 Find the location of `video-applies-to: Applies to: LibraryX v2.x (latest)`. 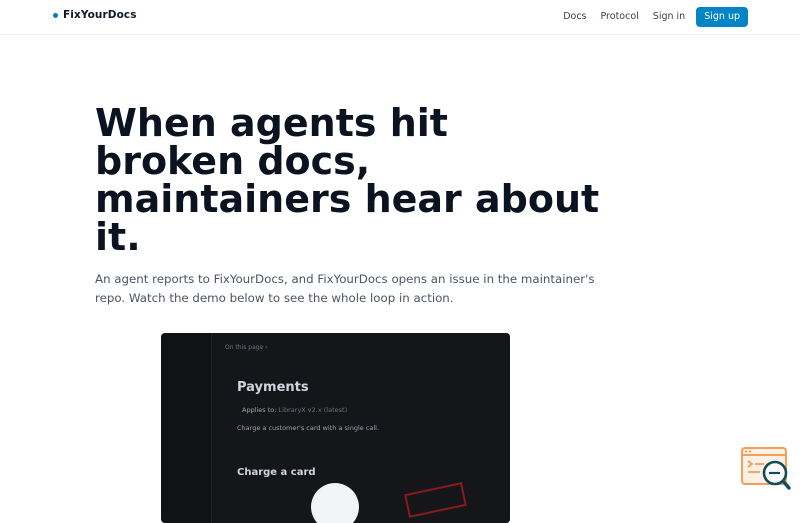

video-applies-to: Applies to: LibraryX v2.x (latest) is located at coordinates (294, 410).